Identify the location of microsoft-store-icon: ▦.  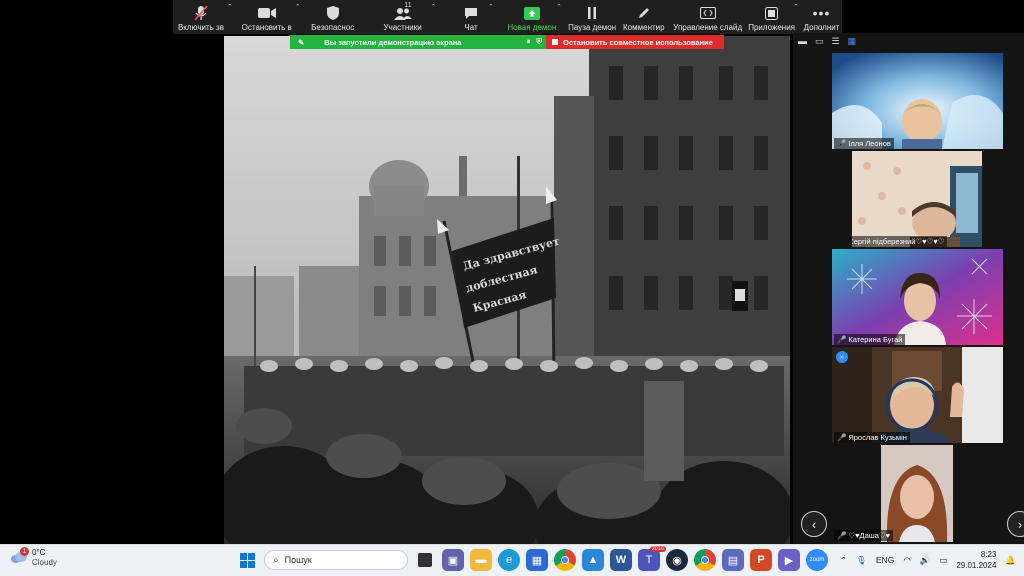
(537, 560).